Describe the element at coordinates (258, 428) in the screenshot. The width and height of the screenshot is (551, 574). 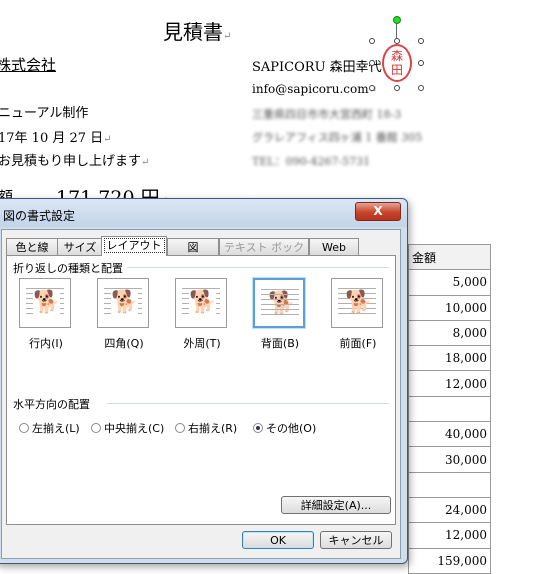
I see `radio-button-selected-icon` at that location.